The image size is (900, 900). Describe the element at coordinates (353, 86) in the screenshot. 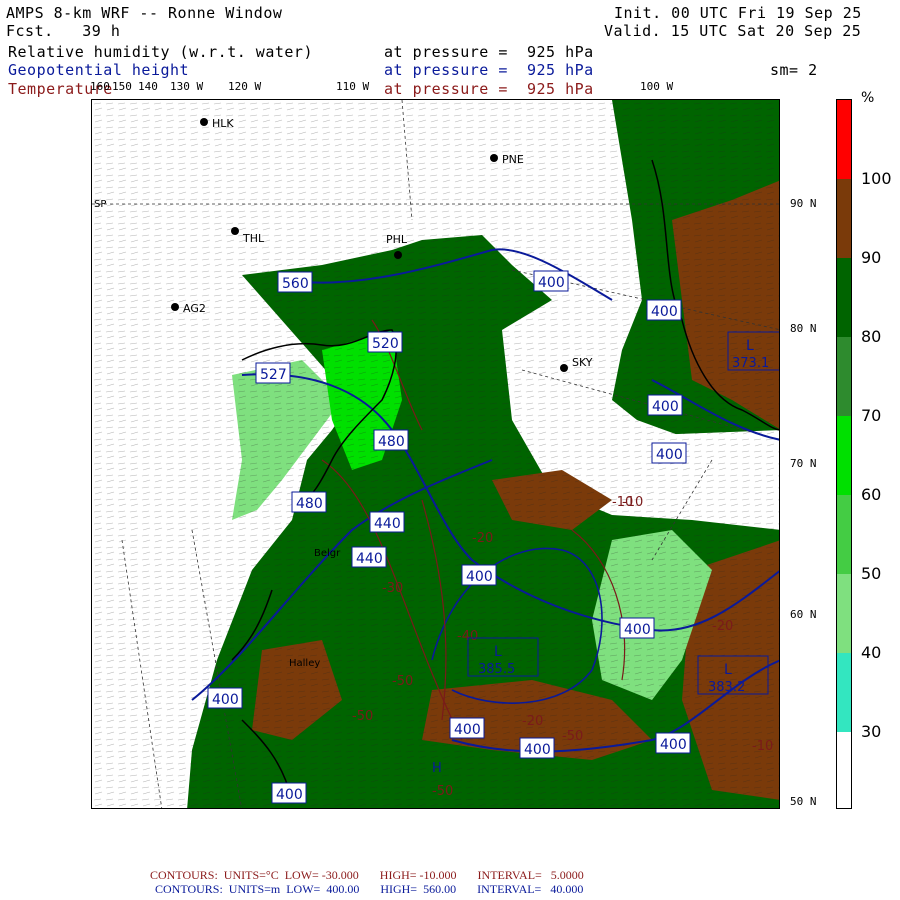

I see `lon-label: 110 W` at that location.